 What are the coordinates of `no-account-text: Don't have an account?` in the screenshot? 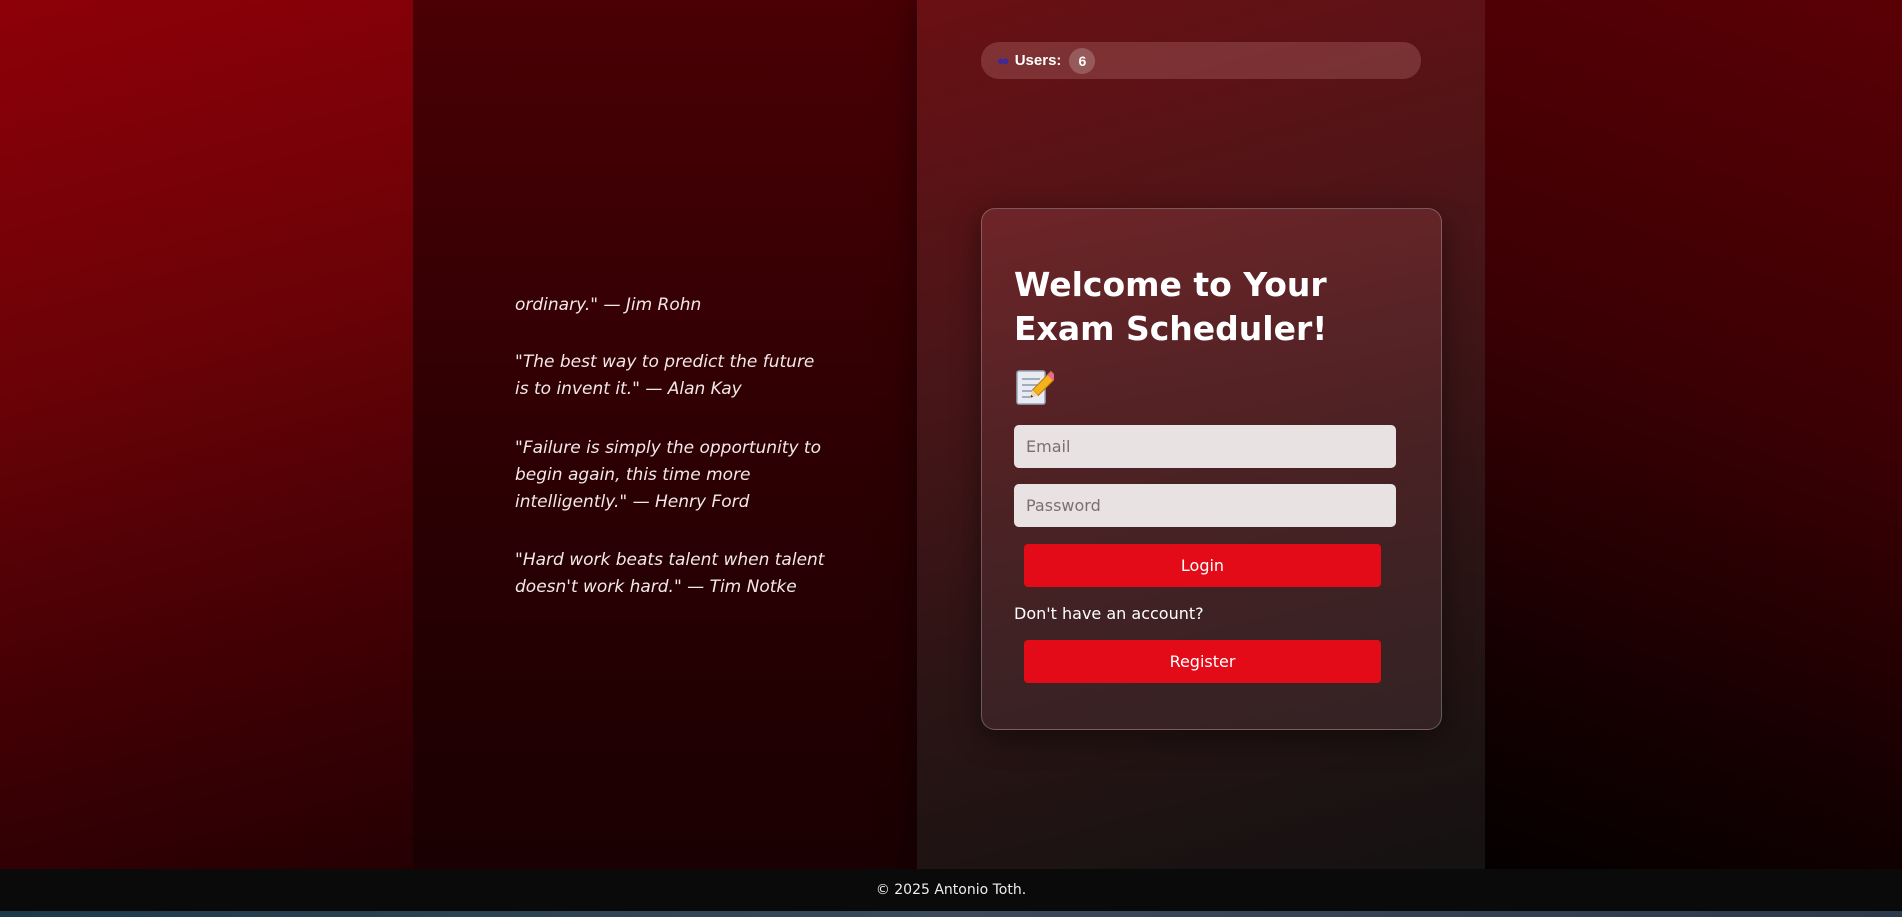 It's located at (1109, 613).